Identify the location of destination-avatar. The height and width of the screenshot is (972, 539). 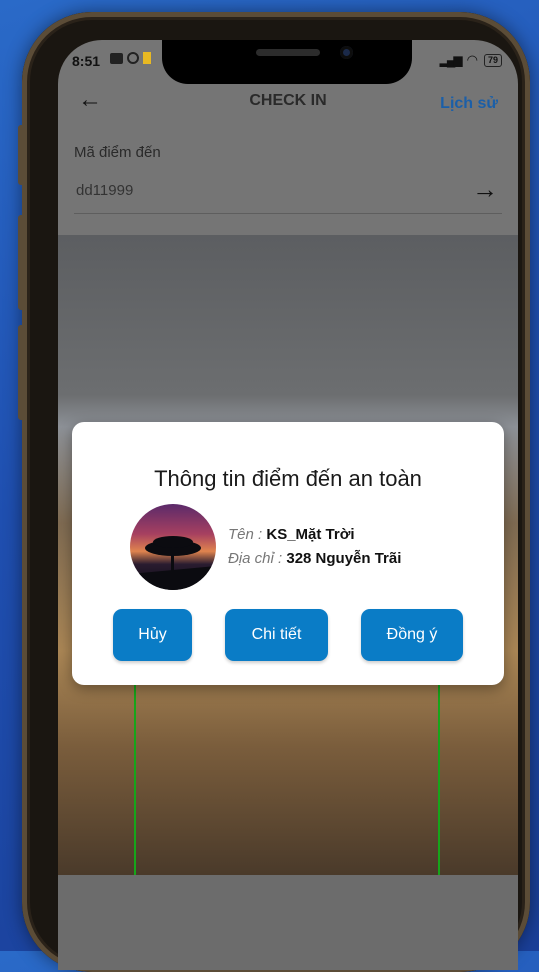
(173, 547).